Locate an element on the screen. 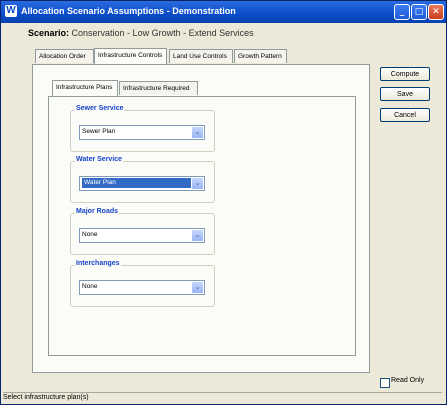  scenario-label: Scenario: is located at coordinates (49, 33).